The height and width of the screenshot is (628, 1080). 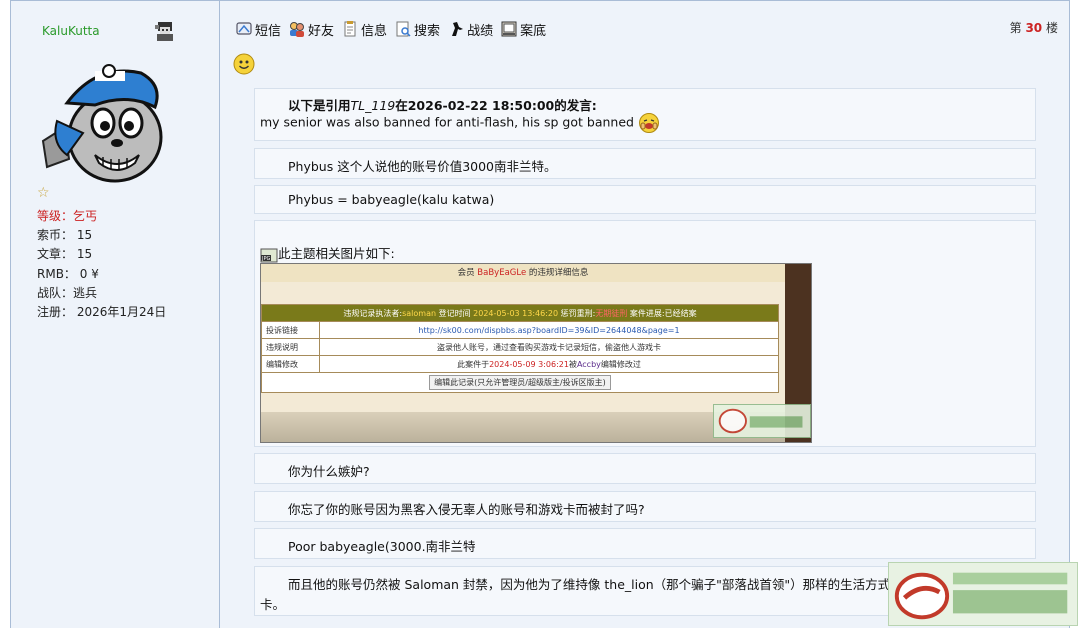 I want to click on edit-prefix: 此案件于, so click(x=473, y=364).